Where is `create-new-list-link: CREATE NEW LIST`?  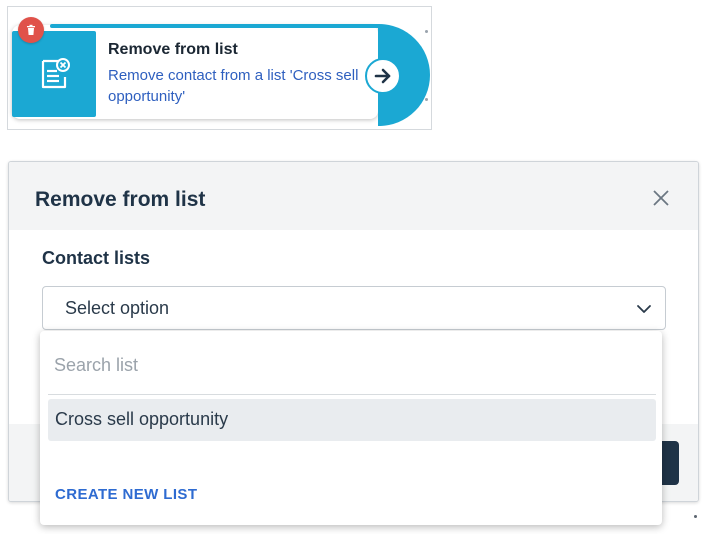 create-new-list-link: CREATE NEW LIST is located at coordinates (126, 494).